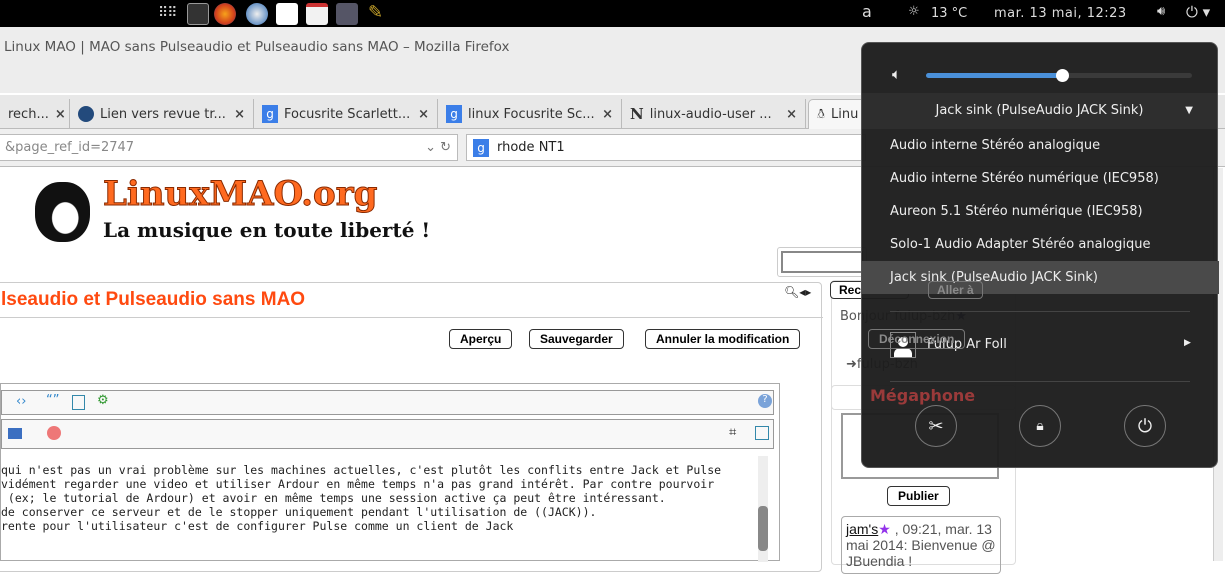 Image resolution: width=1225 pixels, height=574 pixels. What do you see at coordinates (103, 400) in the screenshot?
I see `plugin-add-icon: ⚙` at bounding box center [103, 400].